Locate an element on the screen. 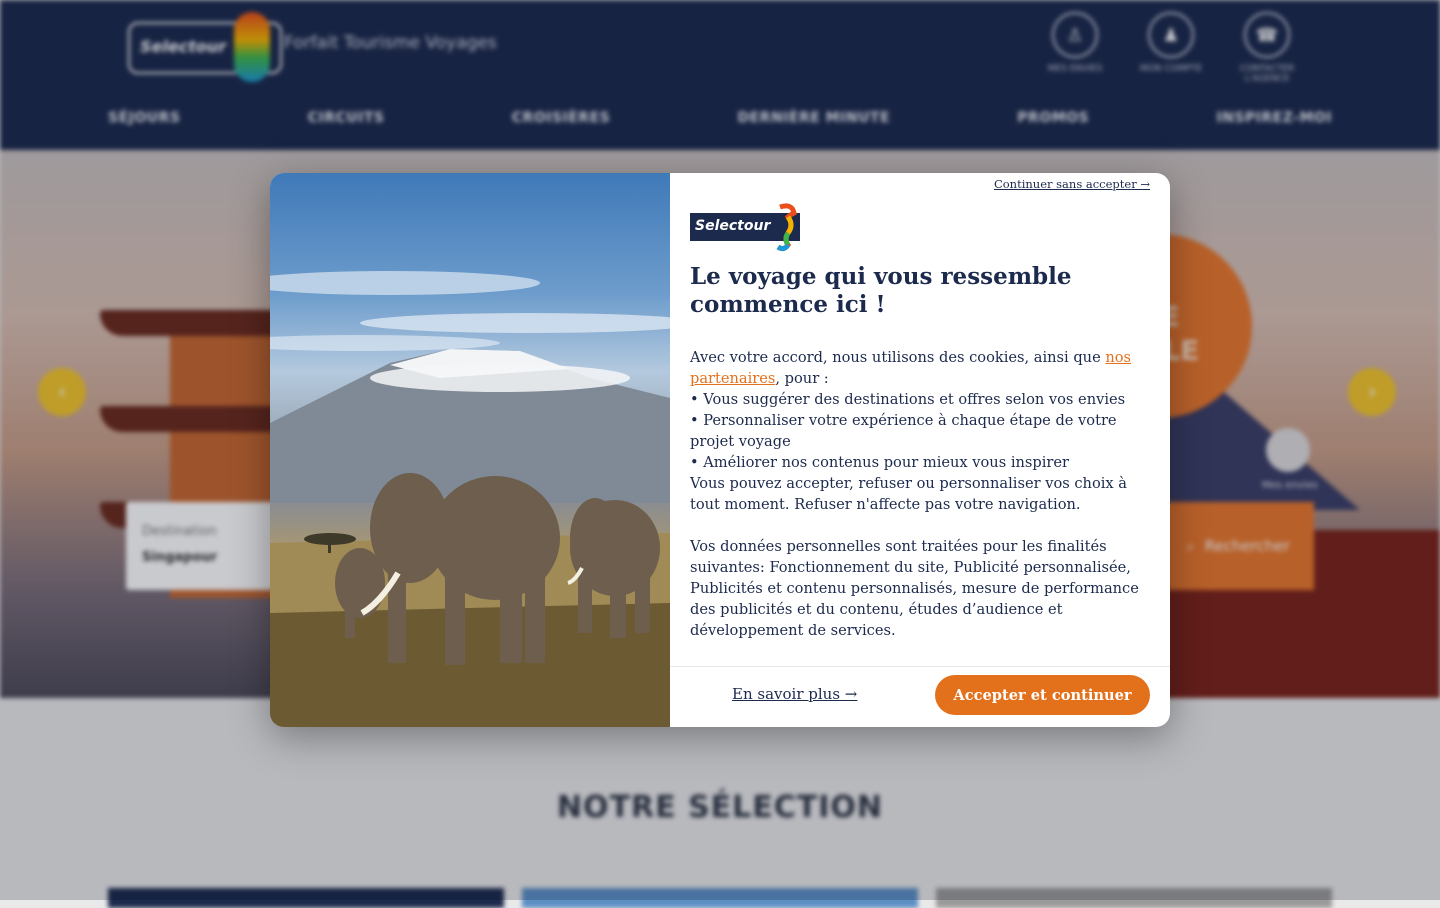 The height and width of the screenshot is (908, 1440). learn-more-link: En savoir plus → is located at coordinates (794, 694).